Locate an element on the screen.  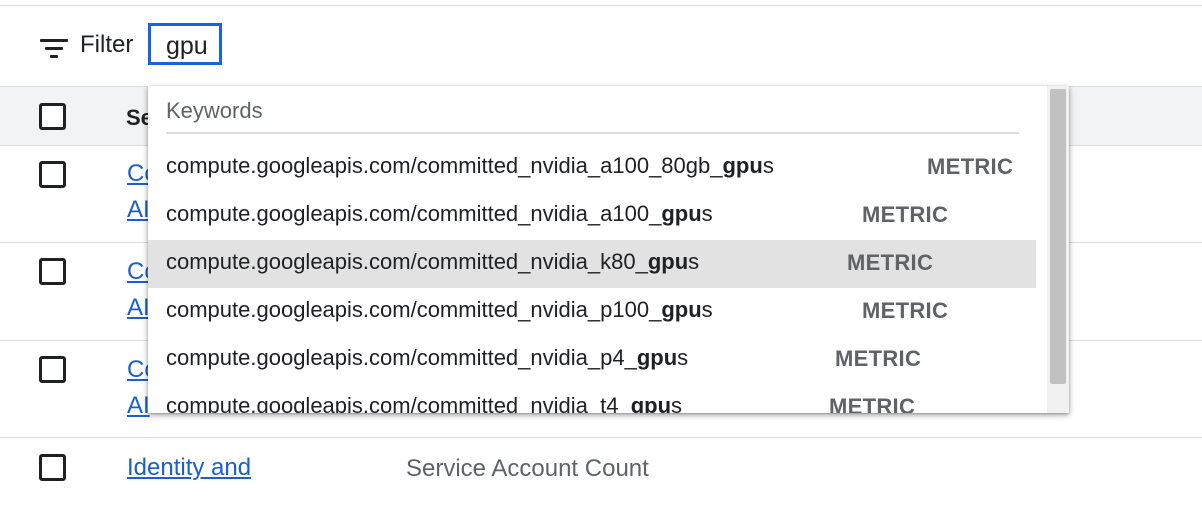
section-divider is located at coordinates (592, 133).